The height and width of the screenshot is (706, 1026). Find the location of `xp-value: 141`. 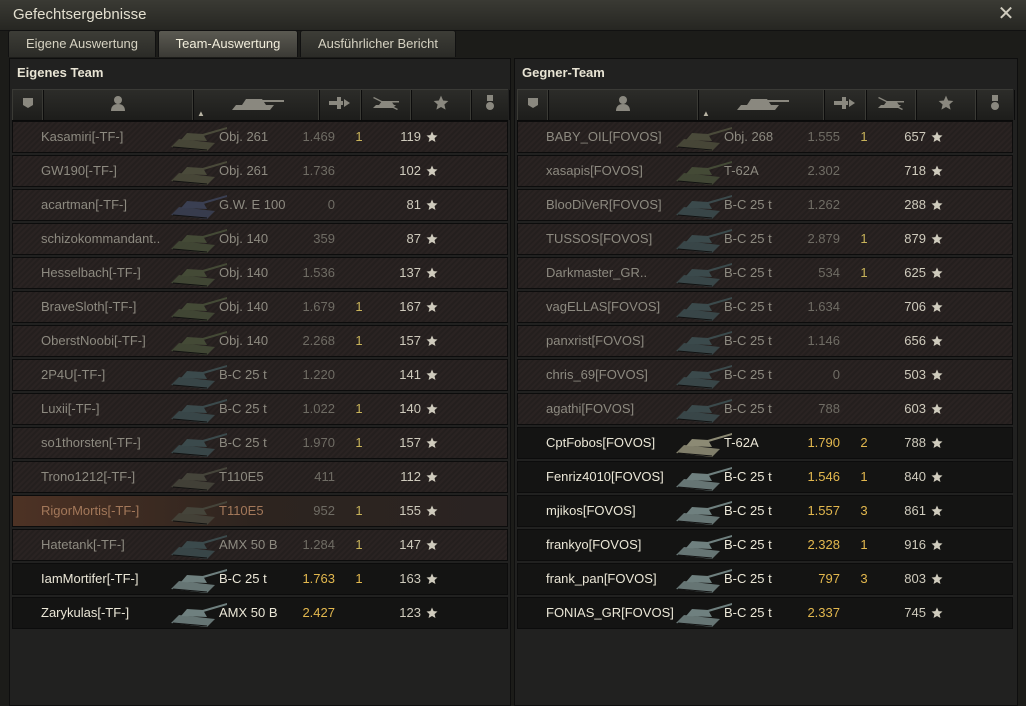

xp-value: 141 is located at coordinates (410, 374).